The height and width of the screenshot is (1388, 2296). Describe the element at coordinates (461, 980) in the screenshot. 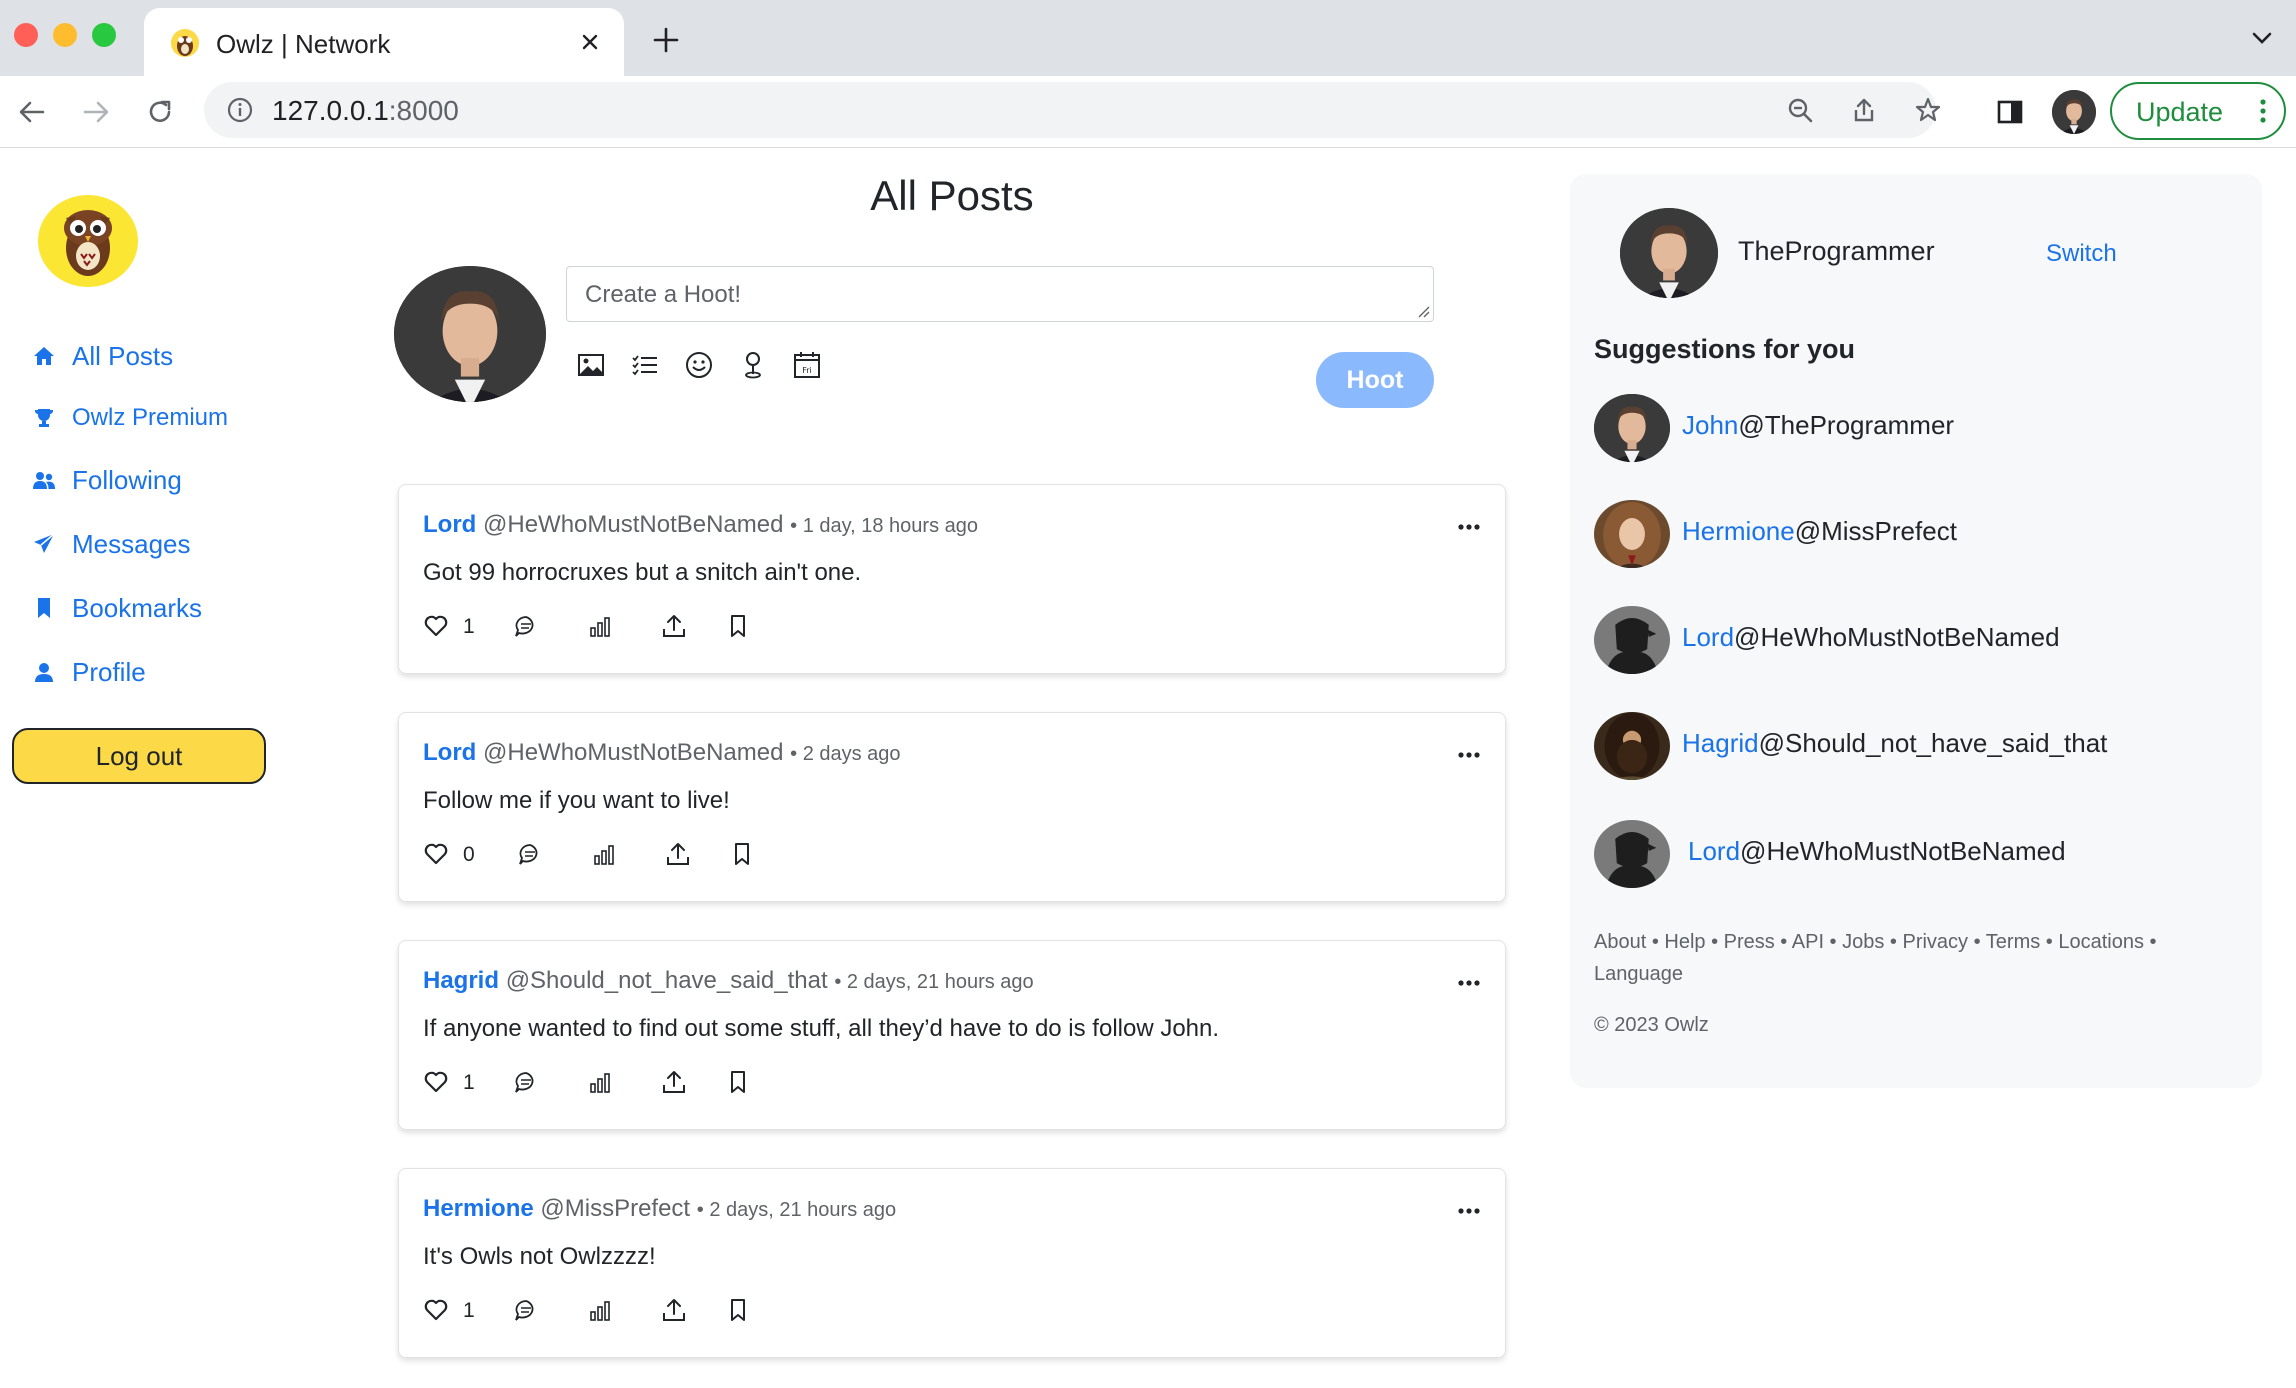

I see `post-author-name: Hagrid` at that location.